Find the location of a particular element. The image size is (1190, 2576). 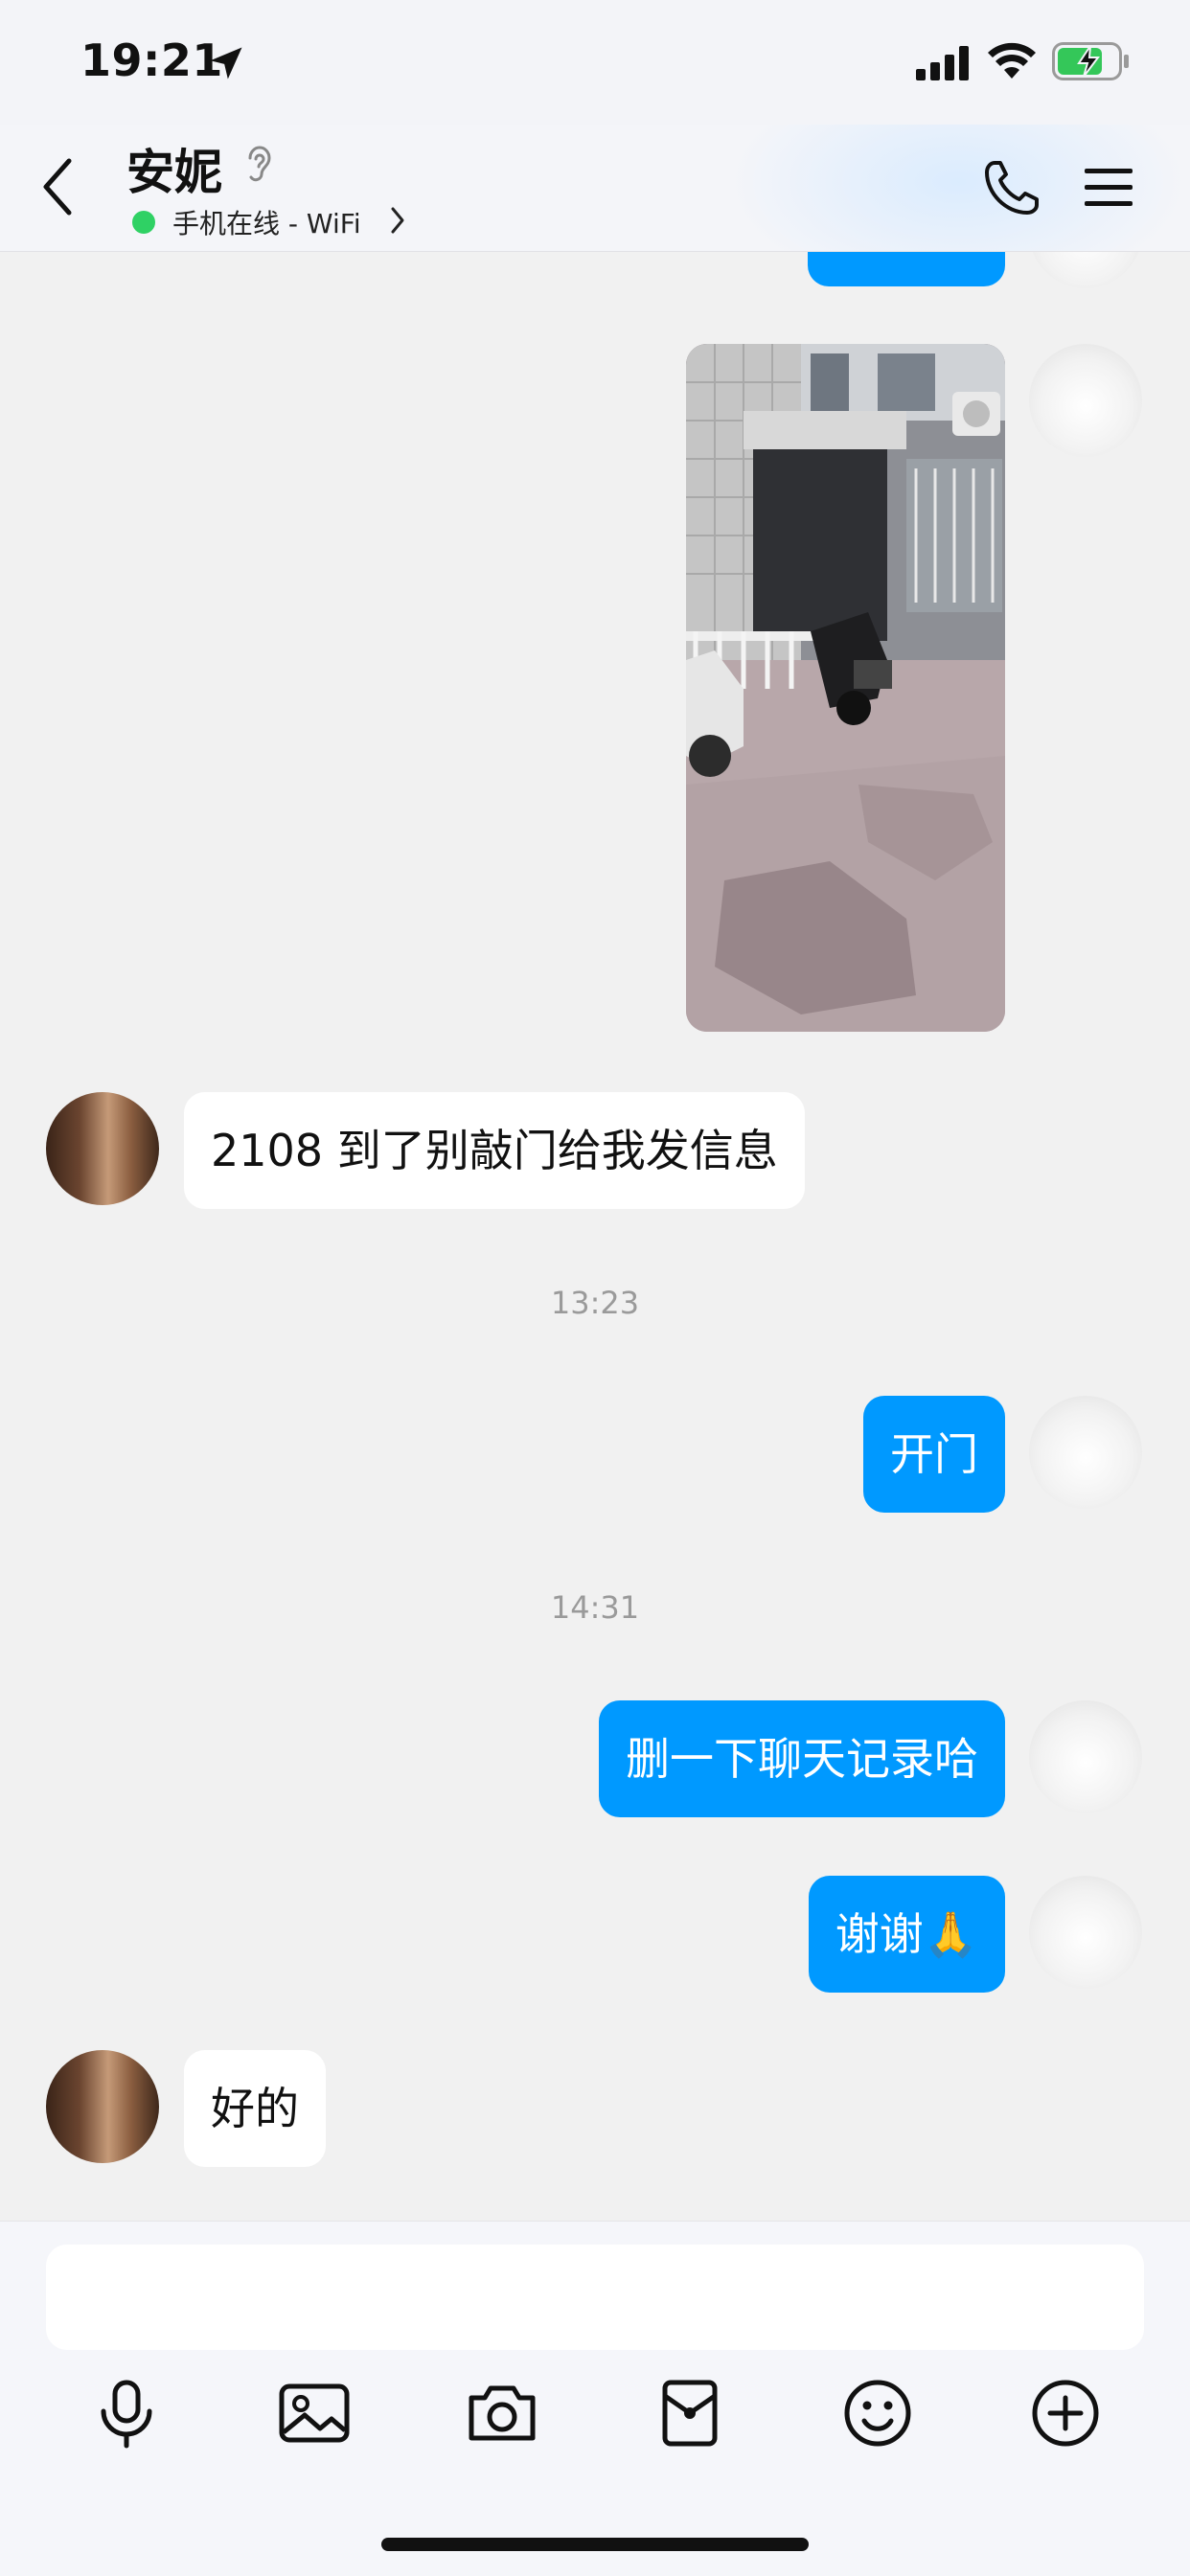

battery-charging-icon is located at coordinates (1091, 61).